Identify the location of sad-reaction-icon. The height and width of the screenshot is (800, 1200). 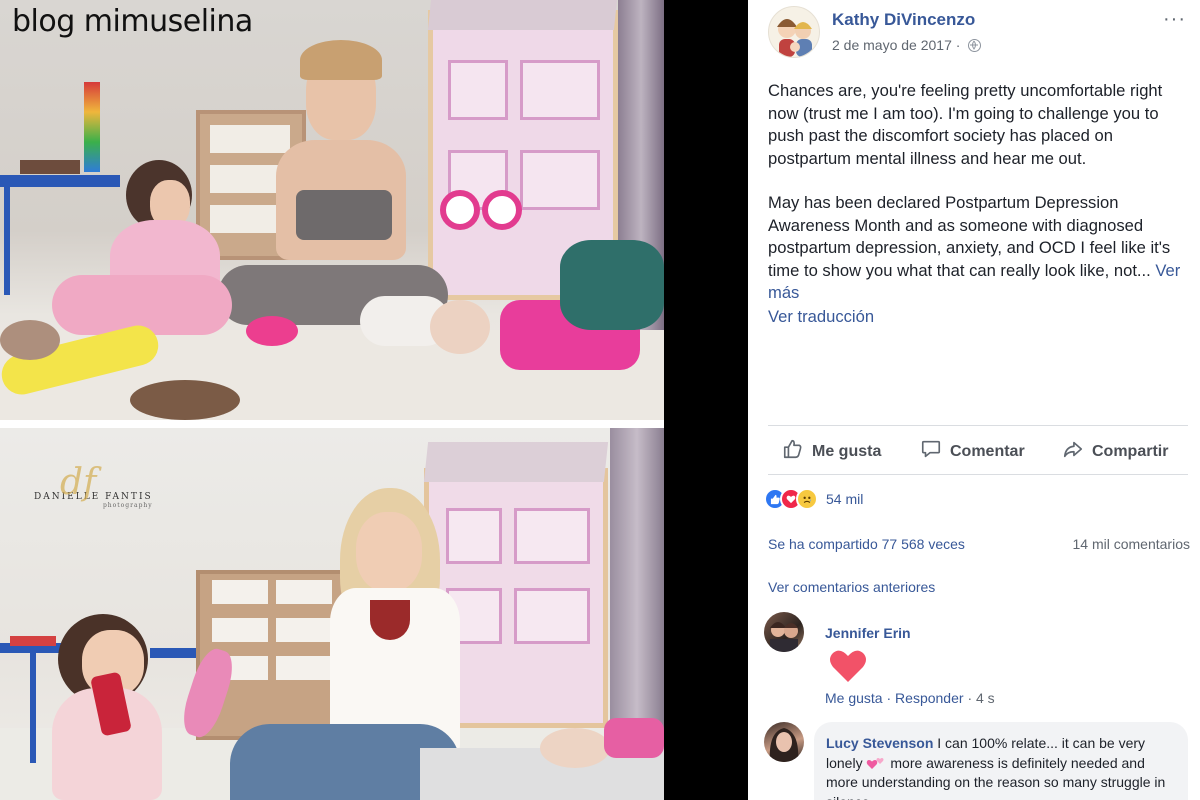
(807, 499).